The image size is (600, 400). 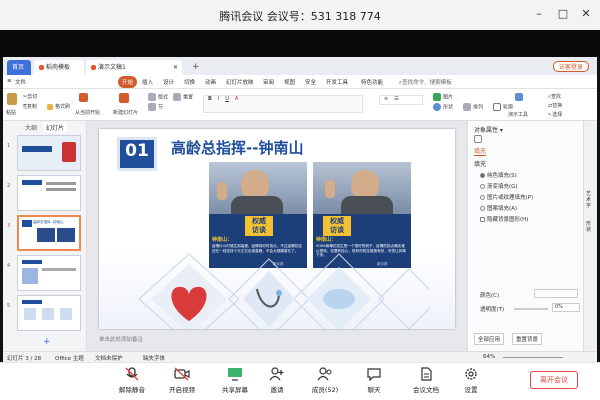 I want to click on slides-tab: 幻灯片, so click(x=55, y=127).